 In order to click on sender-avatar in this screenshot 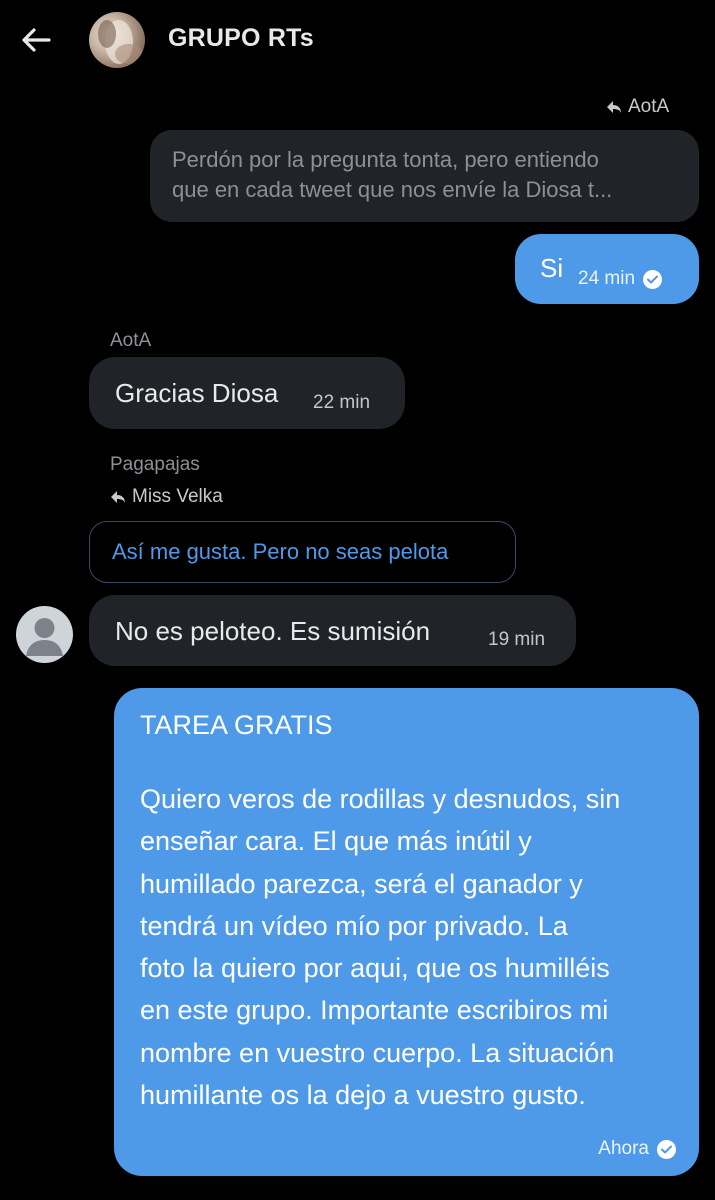, I will do `click(44, 634)`.